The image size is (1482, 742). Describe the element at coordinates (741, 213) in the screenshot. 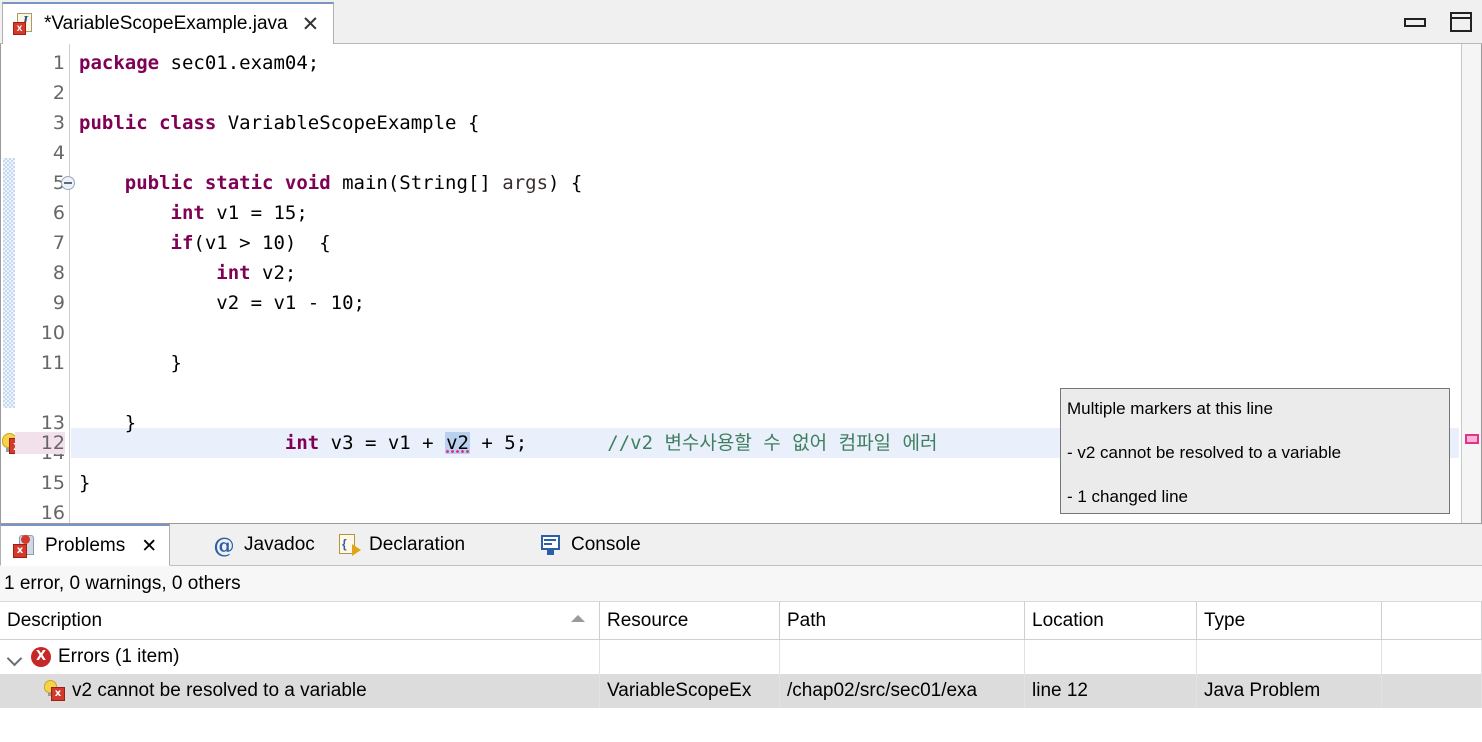

I see `code-line-6: 6 int v1 = 15;` at that location.